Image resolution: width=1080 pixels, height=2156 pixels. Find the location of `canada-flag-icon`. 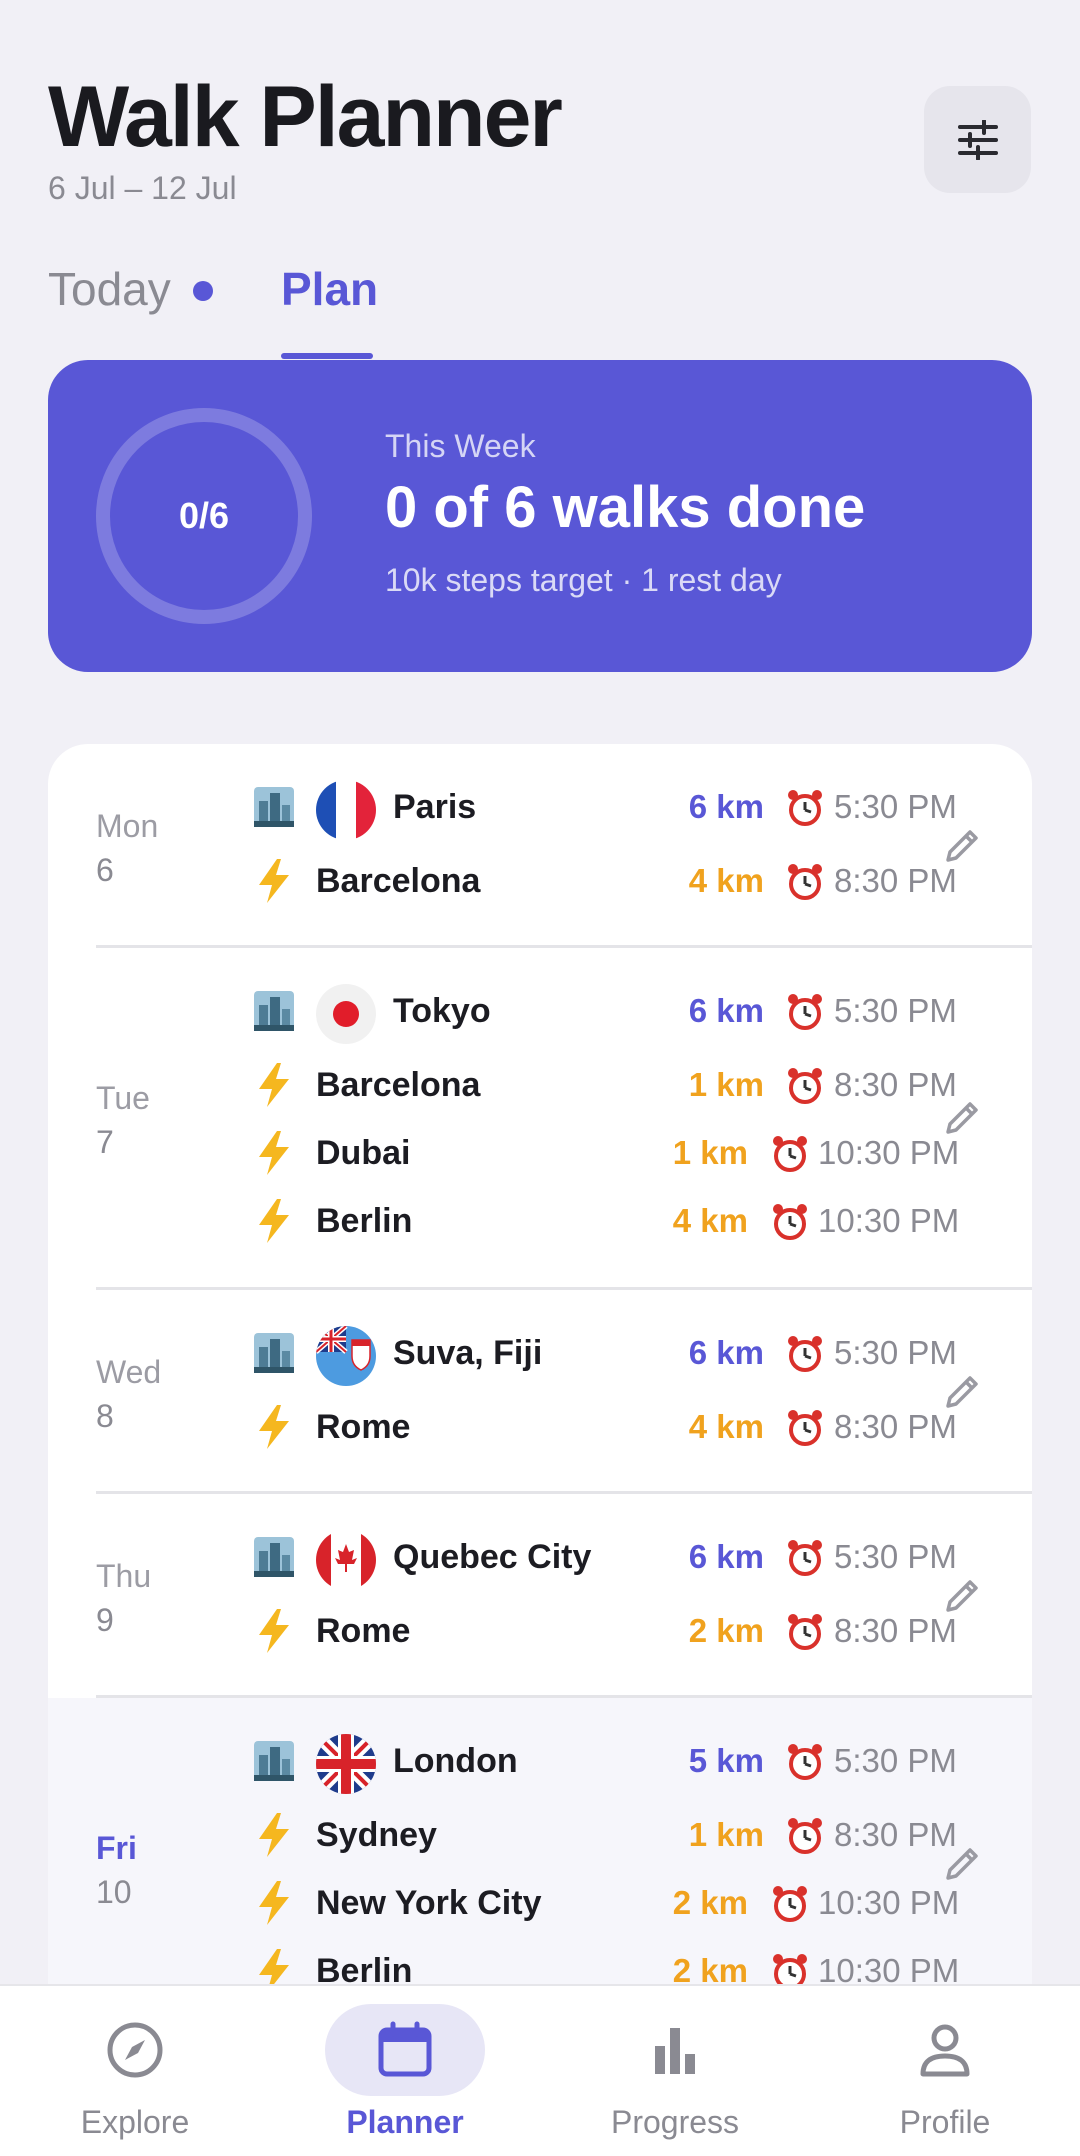

canada-flag-icon is located at coordinates (346, 1560).